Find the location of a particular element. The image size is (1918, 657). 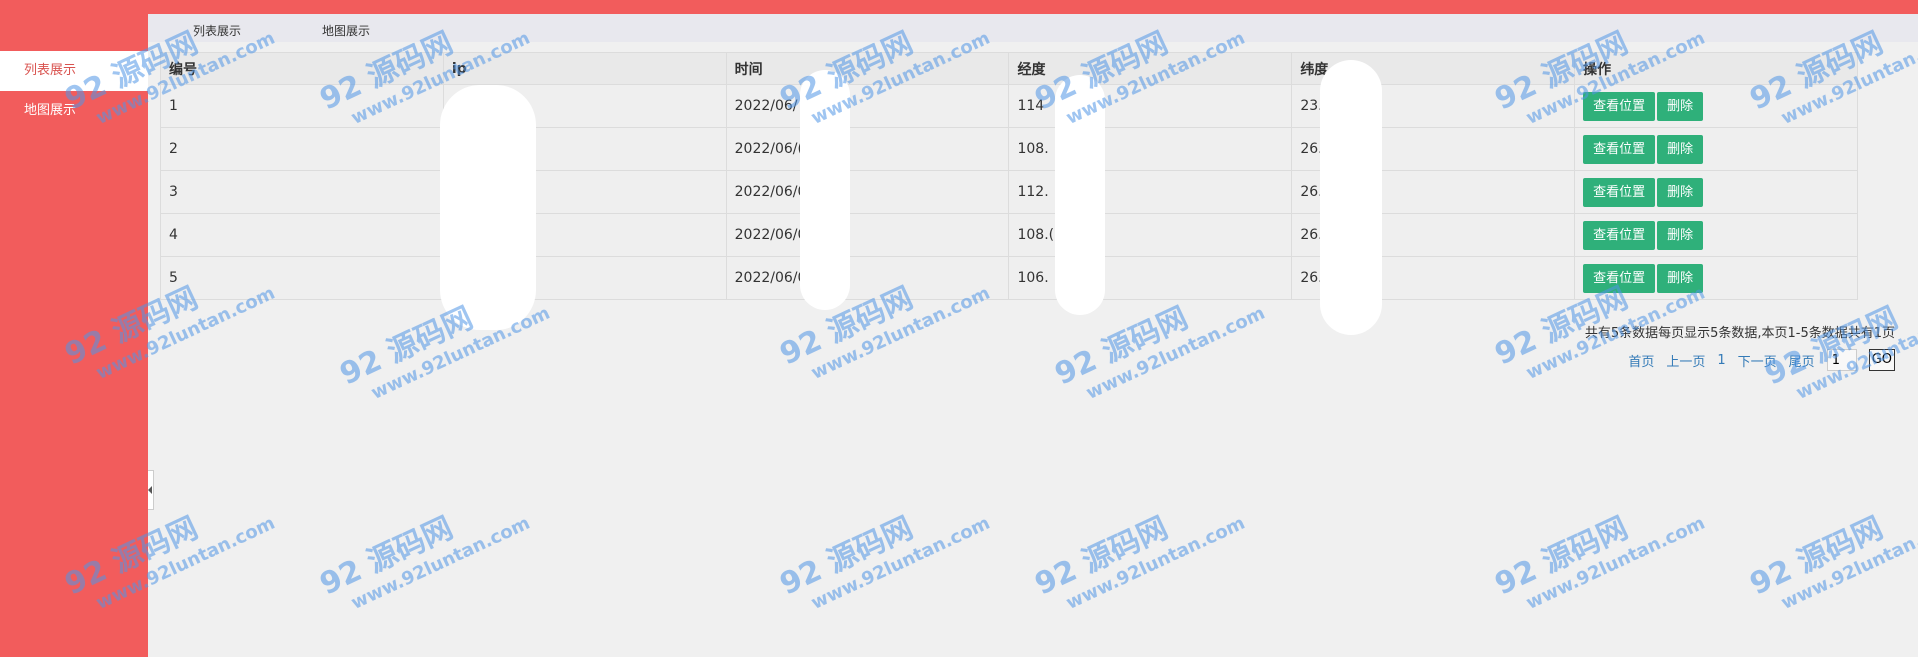

table-row: 3 2 39 2022/06/0 03 112. 26.4 查看位置删除 is located at coordinates (1009, 192).